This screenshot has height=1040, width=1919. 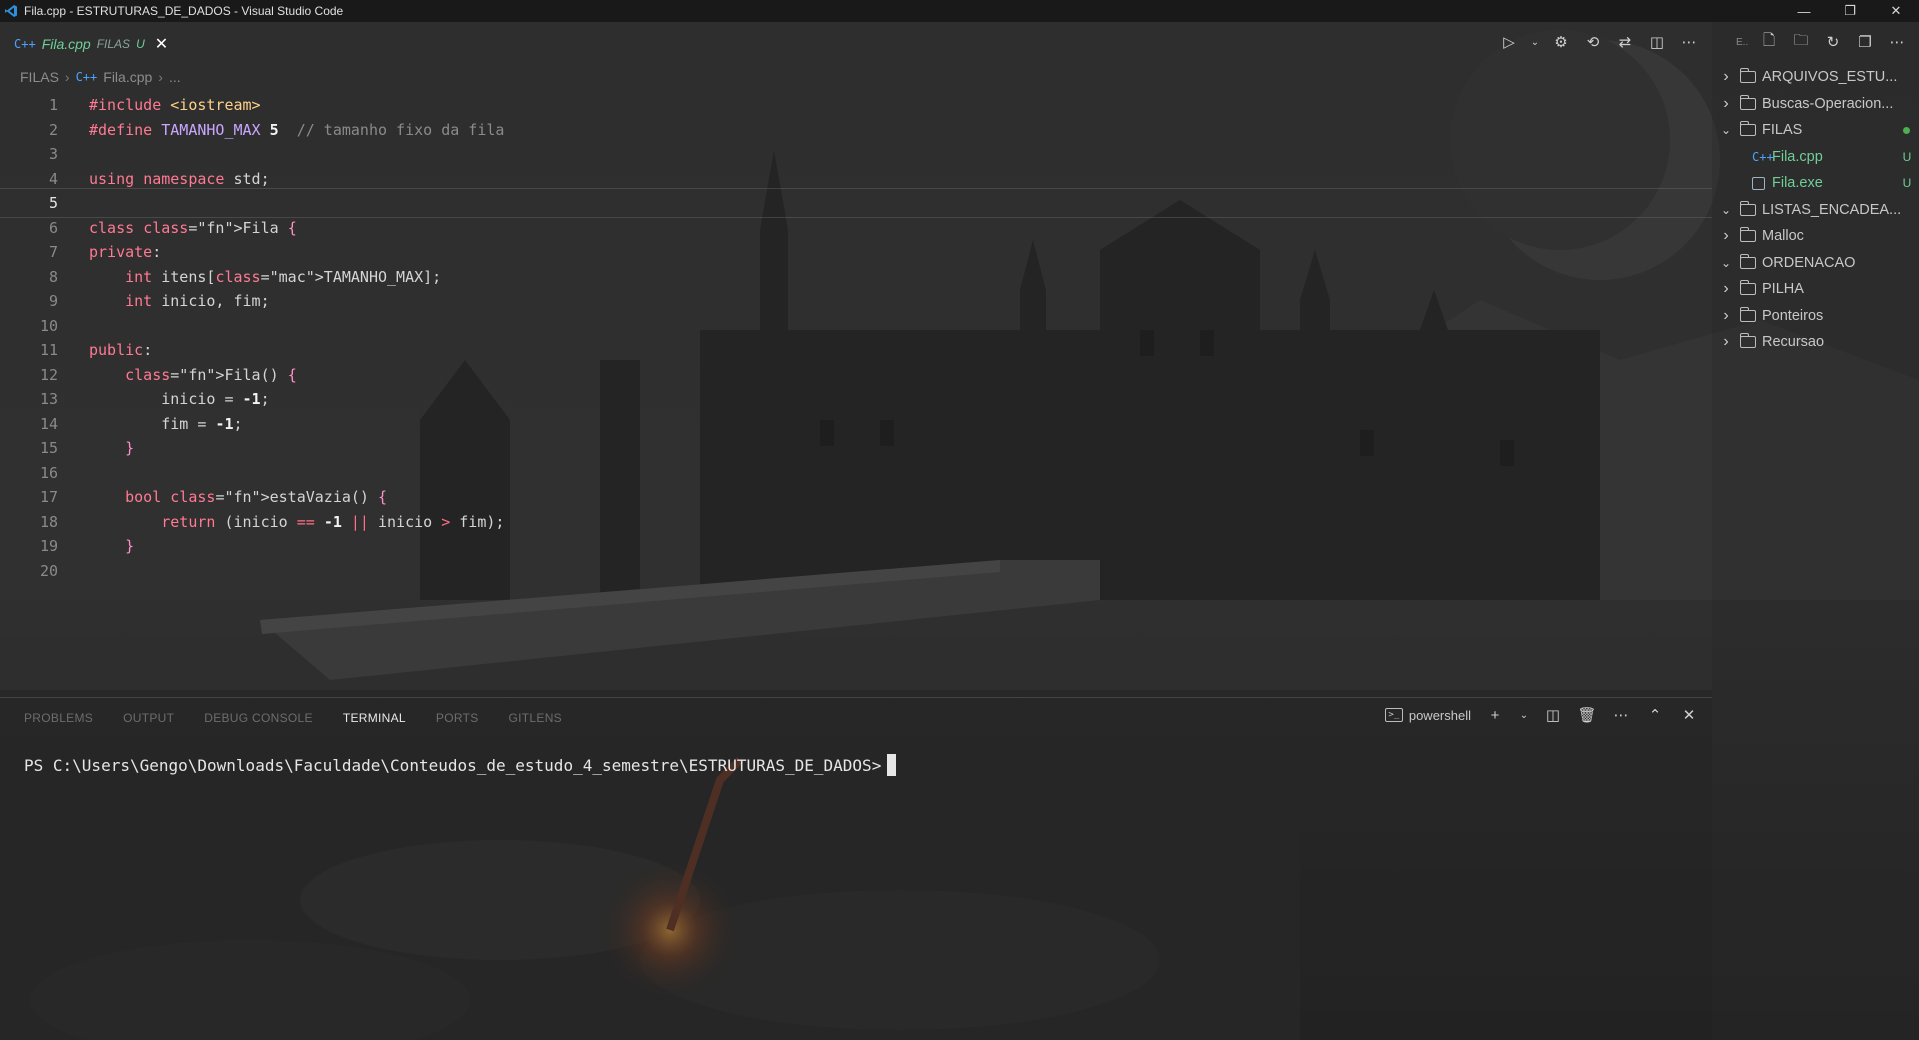 What do you see at coordinates (1769, 42) in the screenshot?
I see `new-file-icon: 🗋` at bounding box center [1769, 42].